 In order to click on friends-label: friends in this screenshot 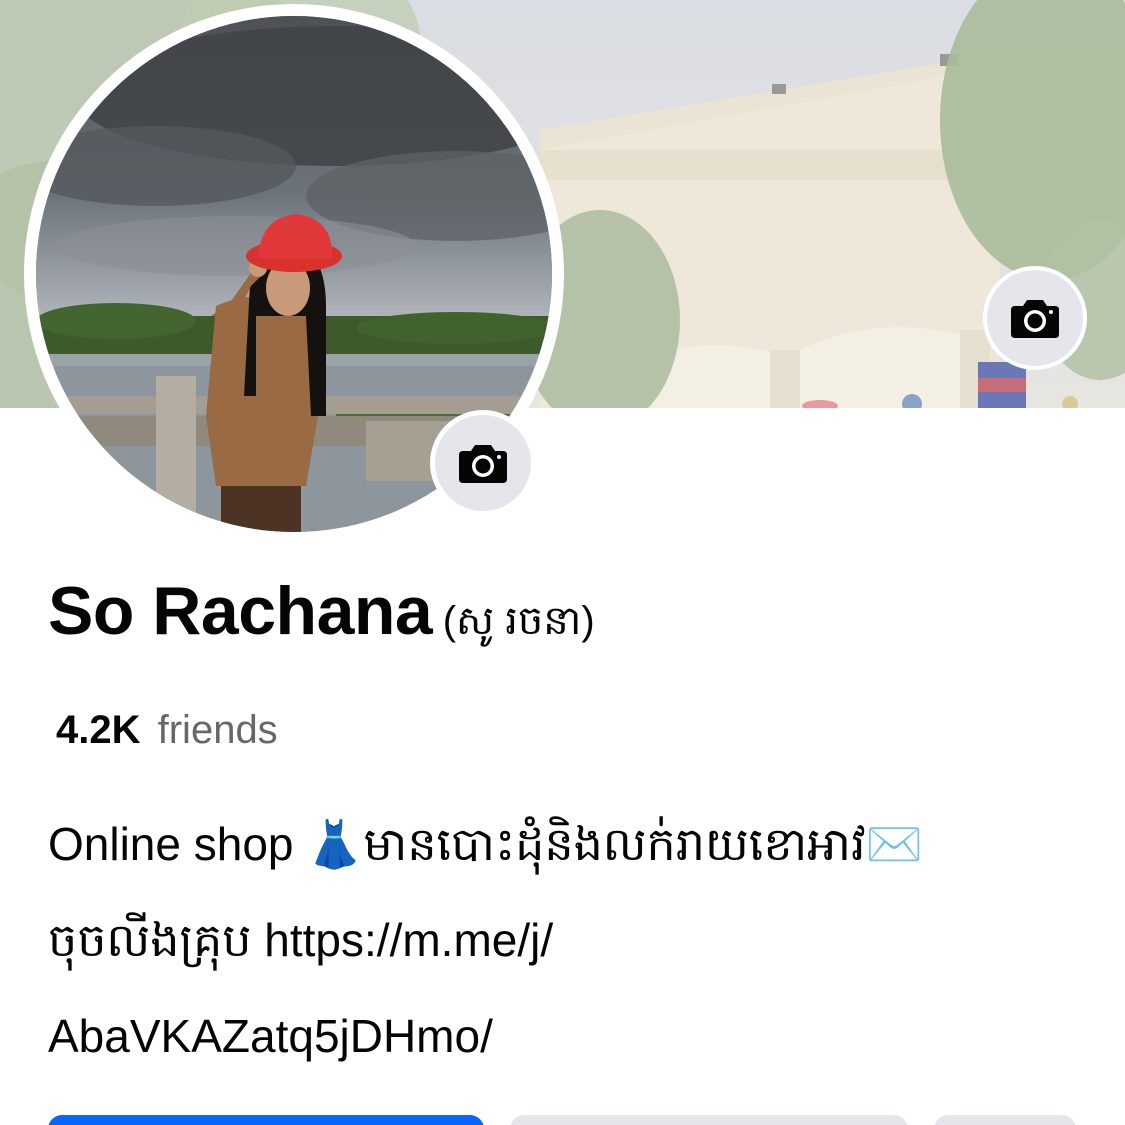, I will do `click(217, 730)`.